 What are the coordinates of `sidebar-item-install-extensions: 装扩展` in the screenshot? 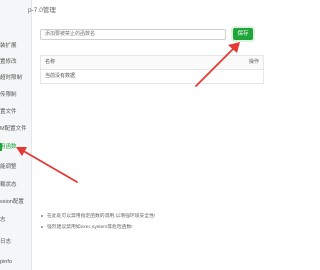 It's located at (15, 46).